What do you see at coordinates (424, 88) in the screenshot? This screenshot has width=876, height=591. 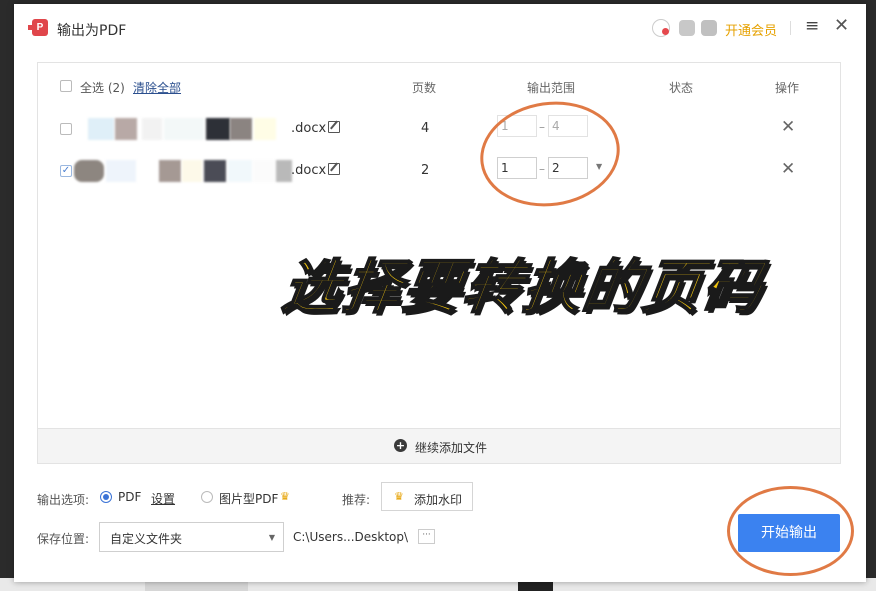 I see `column-pages: 页数` at bounding box center [424, 88].